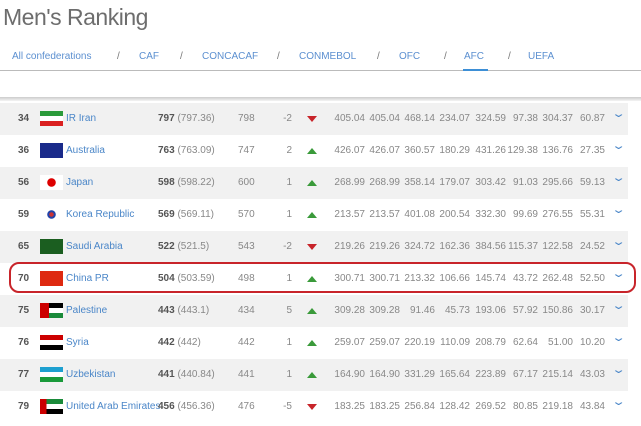 Image resolution: width=641 pixels, height=426 pixels. What do you see at coordinates (100, 214) in the screenshot?
I see `team-link: Korea Republic` at bounding box center [100, 214].